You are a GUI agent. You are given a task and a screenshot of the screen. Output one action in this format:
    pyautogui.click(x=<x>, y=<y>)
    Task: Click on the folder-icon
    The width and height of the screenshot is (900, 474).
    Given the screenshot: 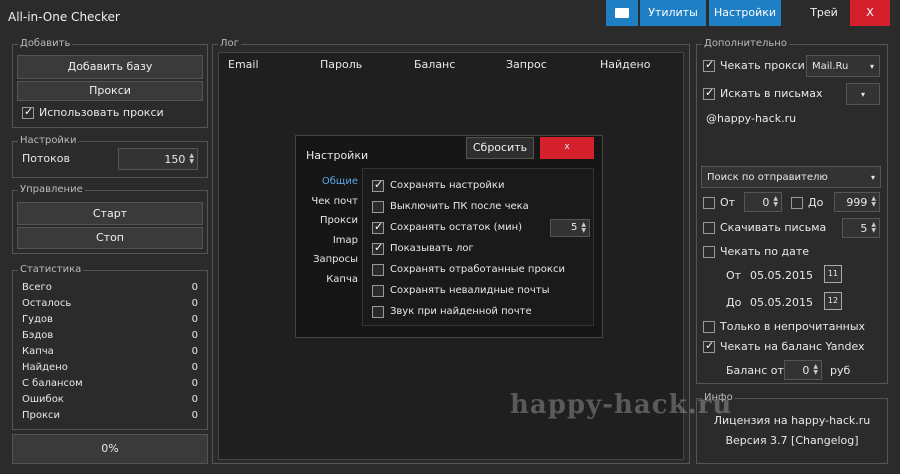 What is the action you would take?
    pyautogui.click(x=622, y=13)
    